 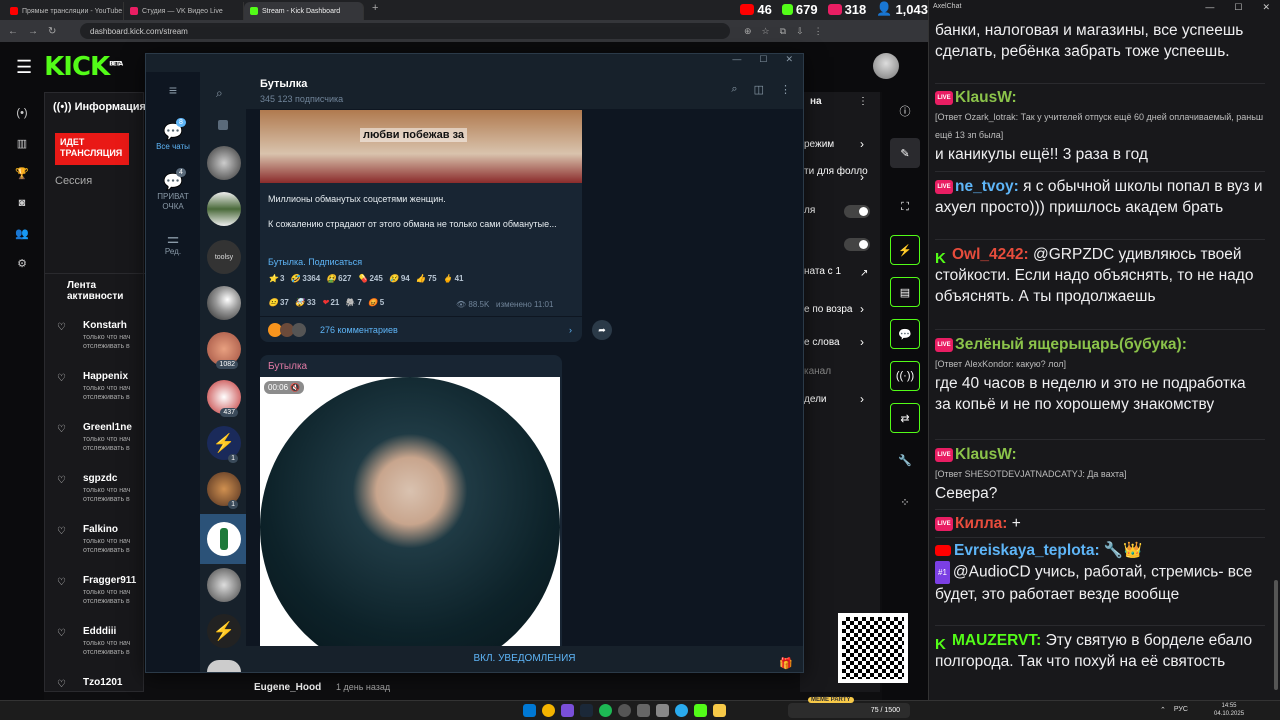 I want to click on extensions-icon: ⧉, so click(x=783, y=31).